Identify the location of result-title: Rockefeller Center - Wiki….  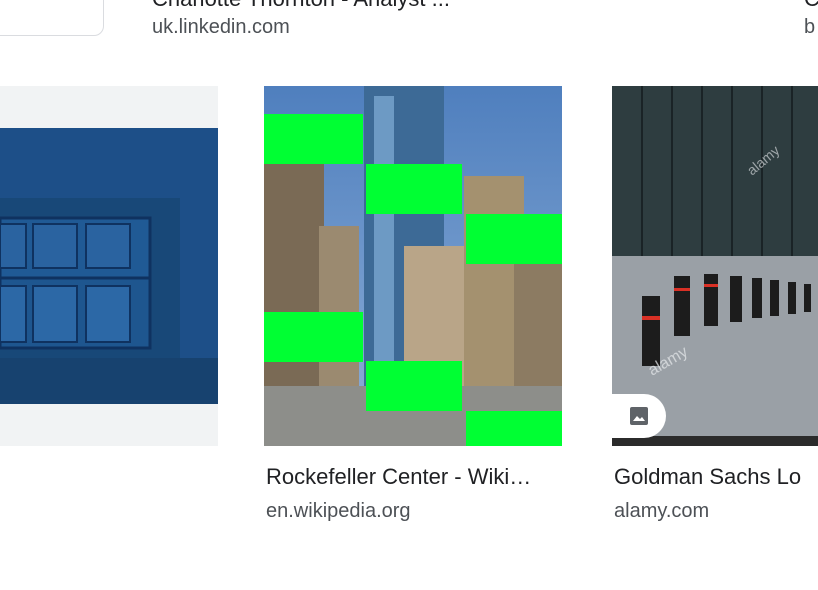
(416, 477).